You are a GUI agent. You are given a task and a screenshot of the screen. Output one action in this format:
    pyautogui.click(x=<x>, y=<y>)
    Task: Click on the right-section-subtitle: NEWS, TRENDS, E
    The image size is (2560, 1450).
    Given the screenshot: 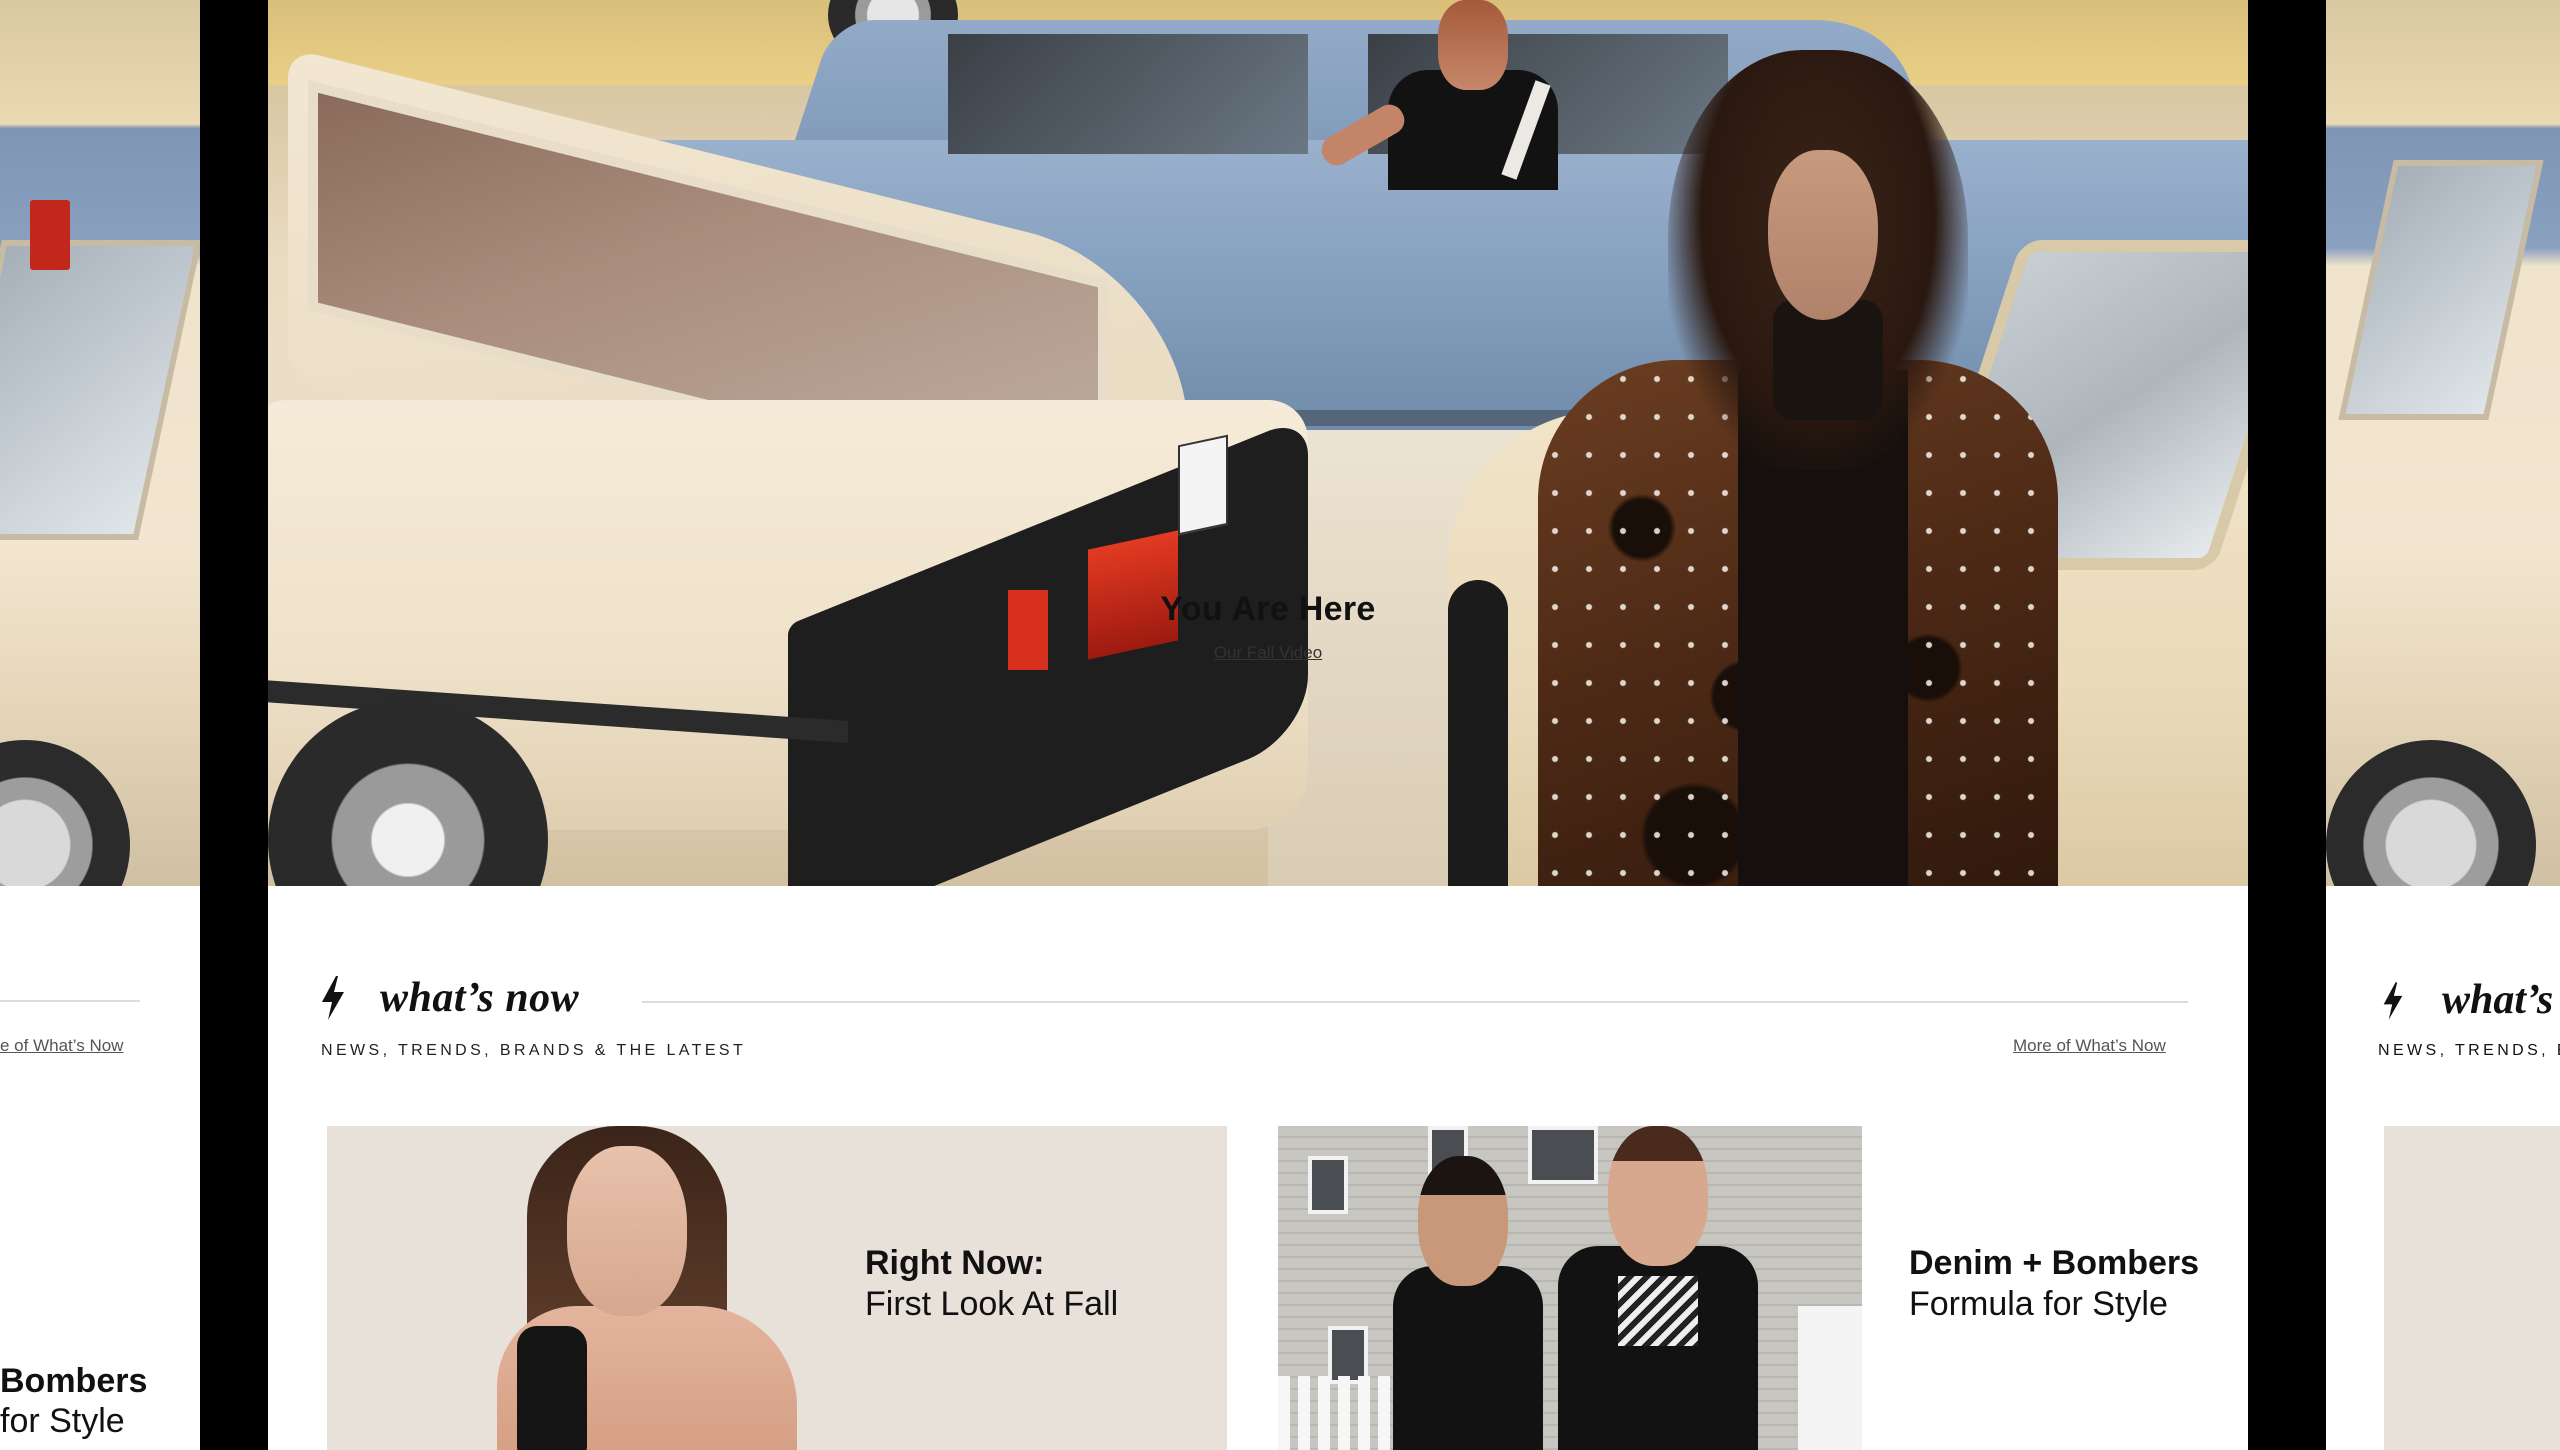 What is the action you would take?
    pyautogui.click(x=2469, y=1050)
    